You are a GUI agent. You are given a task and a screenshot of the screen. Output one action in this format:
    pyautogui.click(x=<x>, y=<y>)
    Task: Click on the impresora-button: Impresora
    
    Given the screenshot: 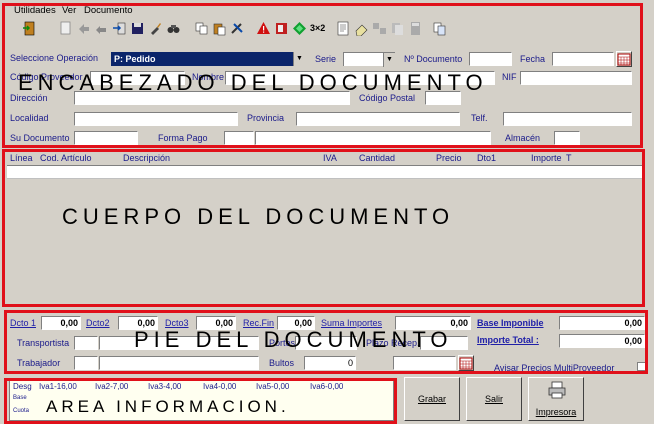 What is the action you would take?
    pyautogui.click(x=556, y=399)
    